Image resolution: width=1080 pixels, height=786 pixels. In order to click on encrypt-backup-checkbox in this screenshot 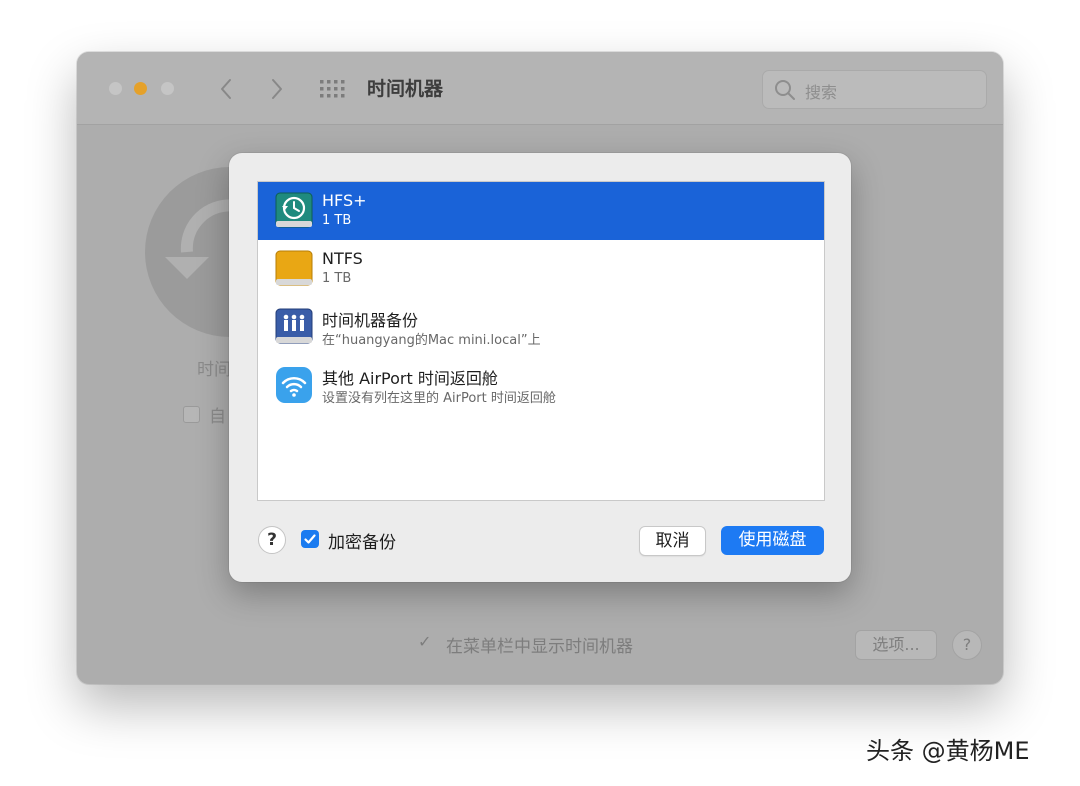, I will do `click(310, 539)`.